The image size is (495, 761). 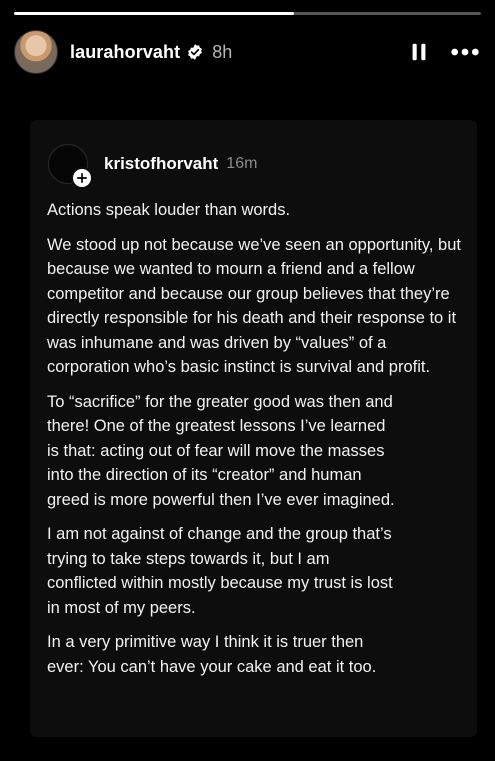 What do you see at coordinates (82, 178) in the screenshot?
I see `plus-icon` at bounding box center [82, 178].